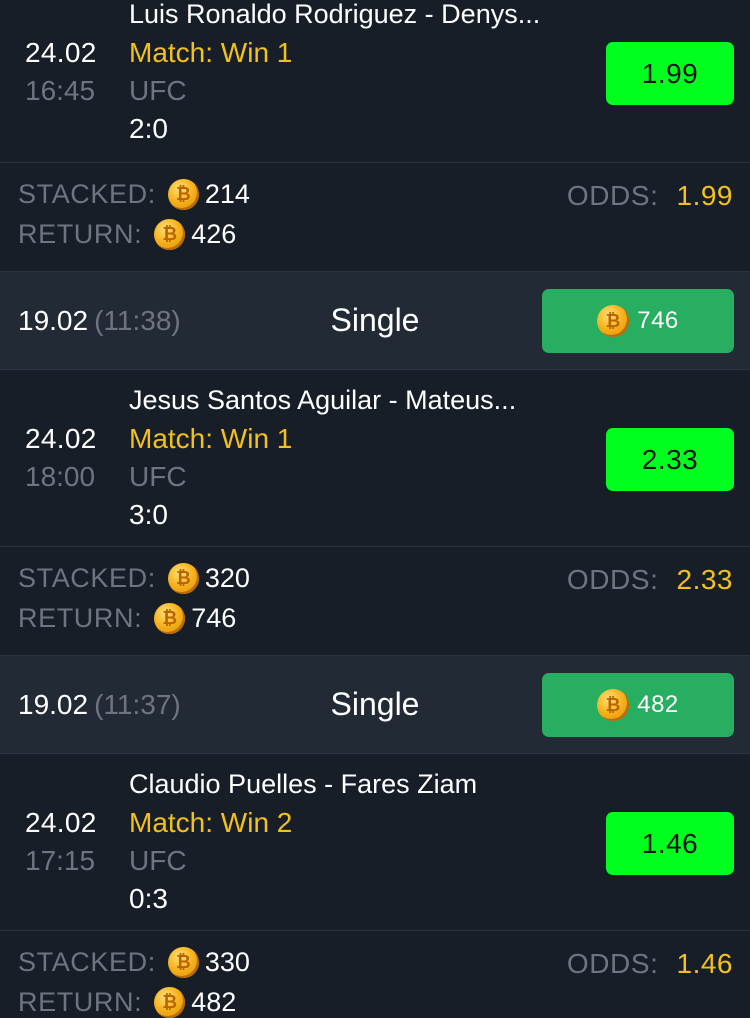 The height and width of the screenshot is (1018, 750). I want to click on payout-value: 746, so click(658, 320).